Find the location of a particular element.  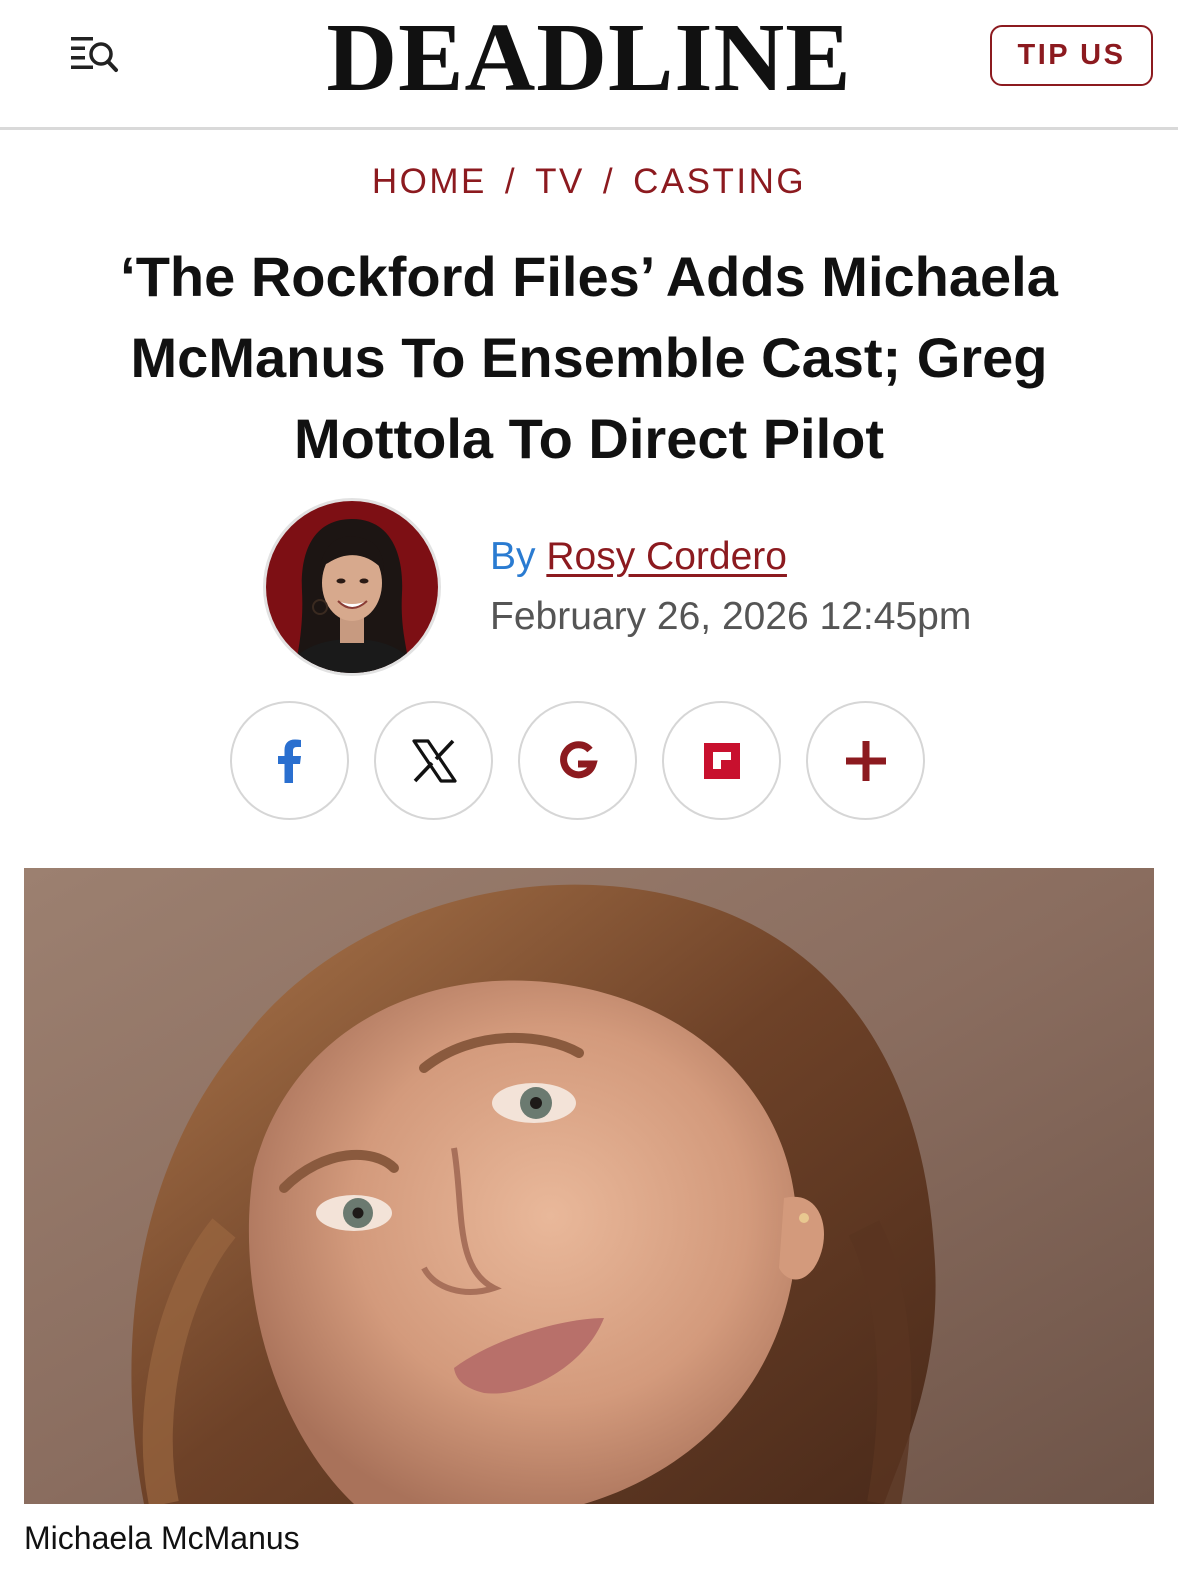

facebook-icon is located at coordinates (289, 761).